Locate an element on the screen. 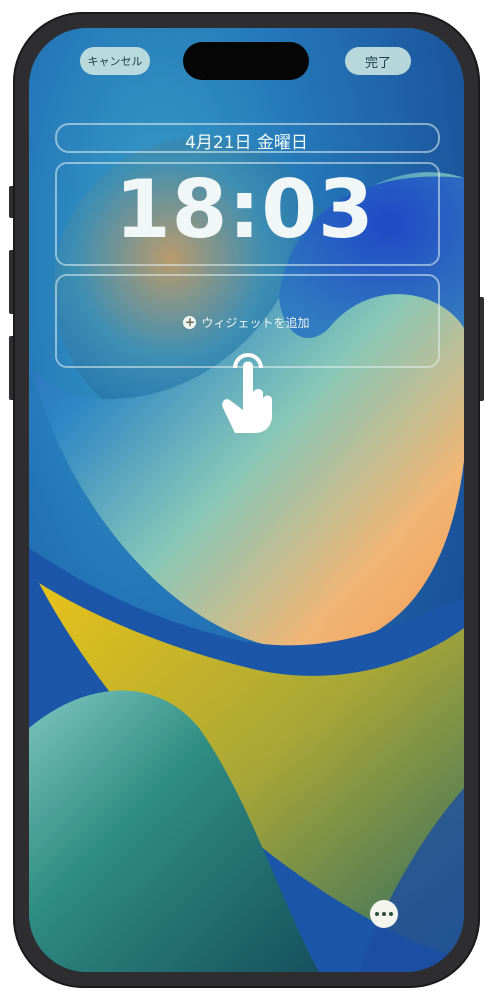 This screenshot has height=1000, width=493. date-label: 4月21日 金曜日 is located at coordinates (246, 143).